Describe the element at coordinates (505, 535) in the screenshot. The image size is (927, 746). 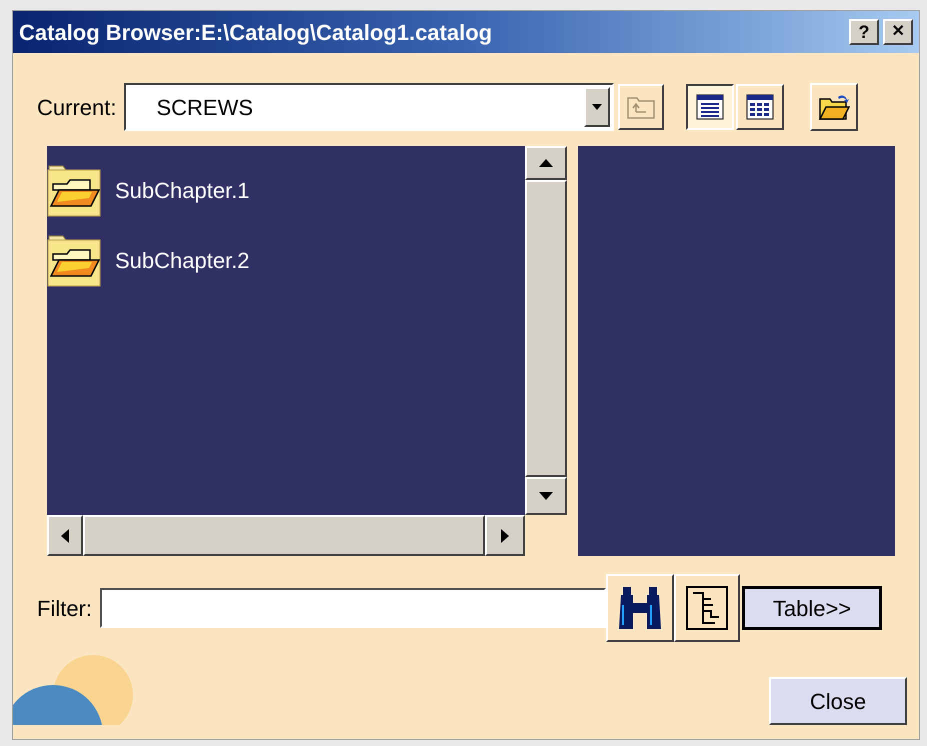
I see `scroll-right-icon` at that location.